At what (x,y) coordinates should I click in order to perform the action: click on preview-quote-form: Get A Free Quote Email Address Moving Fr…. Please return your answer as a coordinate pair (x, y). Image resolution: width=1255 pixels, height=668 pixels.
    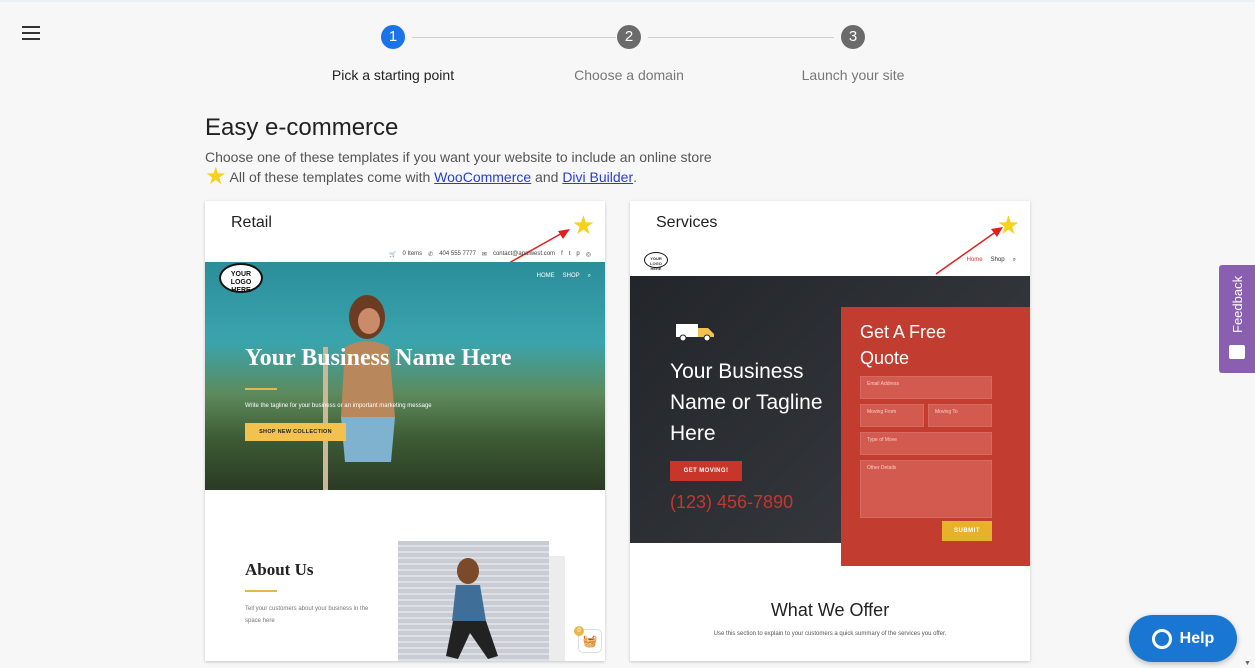
    Looking at the image, I should click on (935, 436).